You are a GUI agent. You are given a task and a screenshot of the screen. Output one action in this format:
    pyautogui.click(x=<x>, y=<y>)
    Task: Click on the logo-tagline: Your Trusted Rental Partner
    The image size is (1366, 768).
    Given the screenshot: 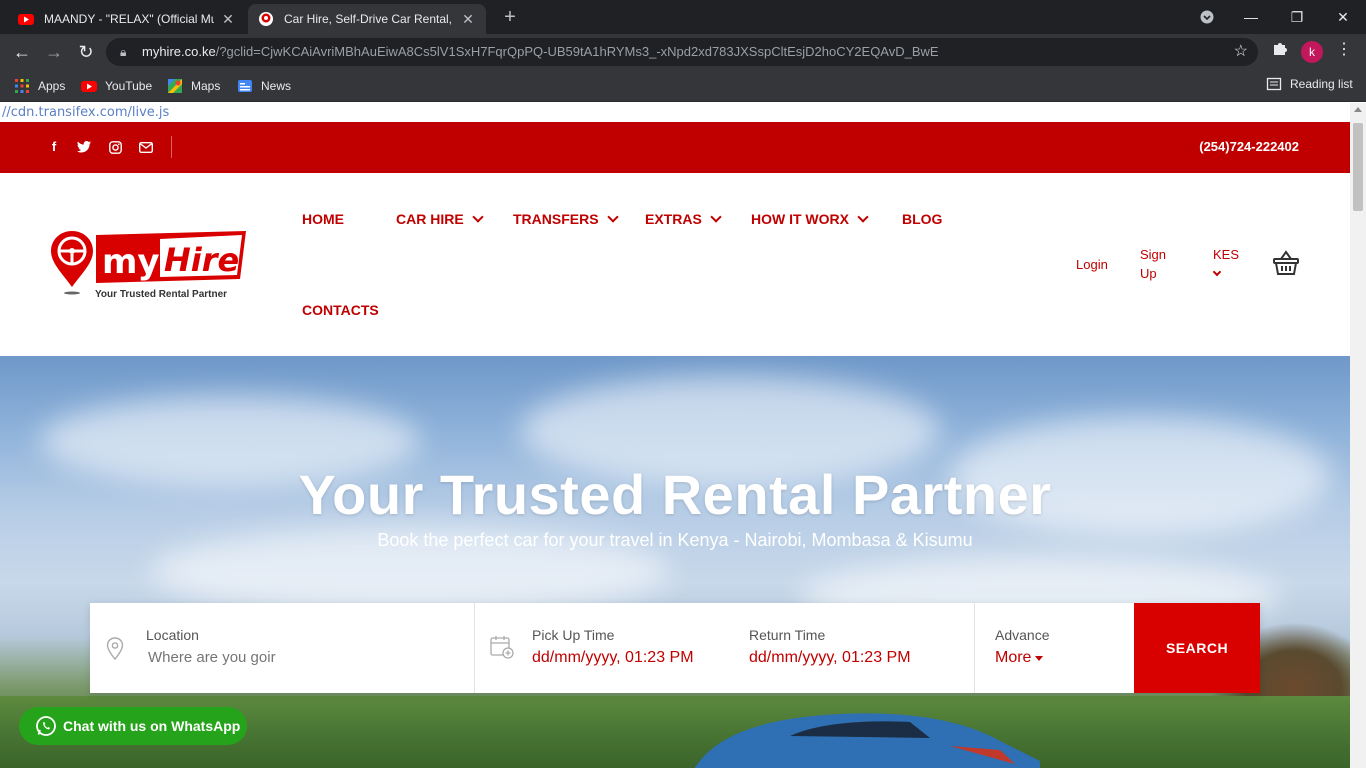 What is the action you would take?
    pyautogui.click(x=161, y=294)
    